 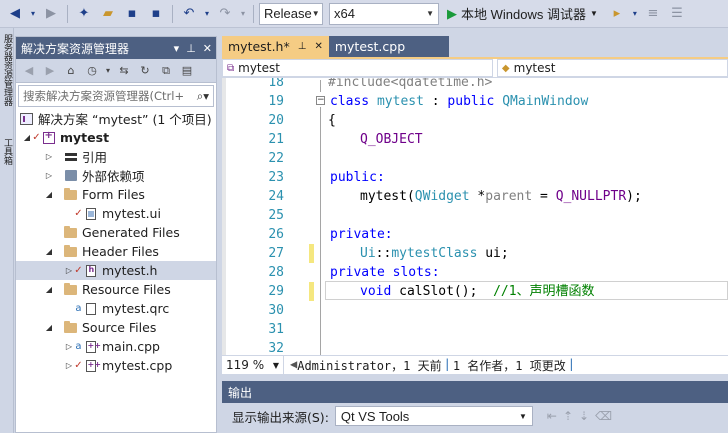 I want to click on folder-icon, so click(x=70, y=289).